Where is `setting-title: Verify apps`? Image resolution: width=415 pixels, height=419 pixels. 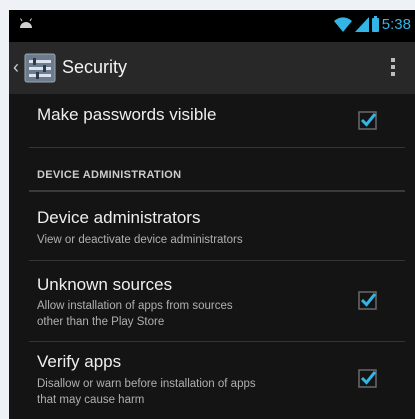
setting-title: Verify apps is located at coordinates (79, 361).